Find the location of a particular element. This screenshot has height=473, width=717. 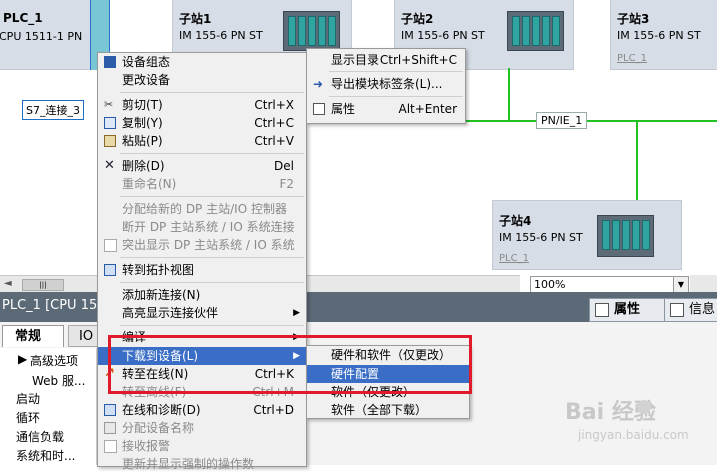

menu-online-diagnostics: 在线和诊断(D) Ctrl+D is located at coordinates (202, 410).